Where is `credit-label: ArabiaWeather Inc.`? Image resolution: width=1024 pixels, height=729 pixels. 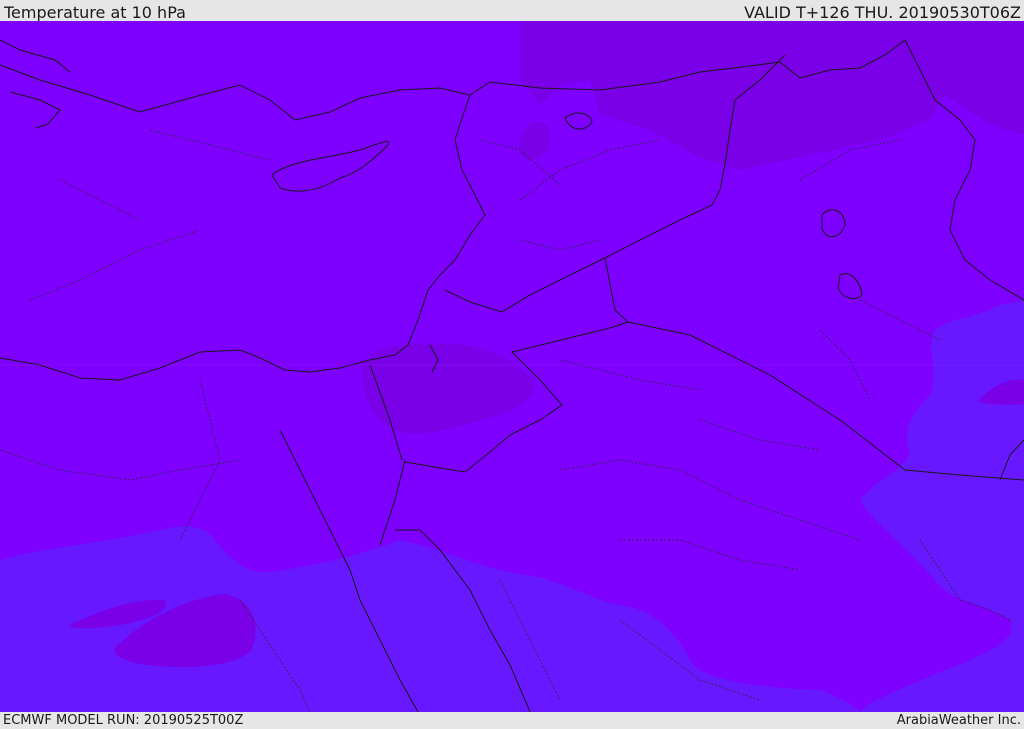 credit-label: ArabiaWeather Inc. is located at coordinates (958, 720).